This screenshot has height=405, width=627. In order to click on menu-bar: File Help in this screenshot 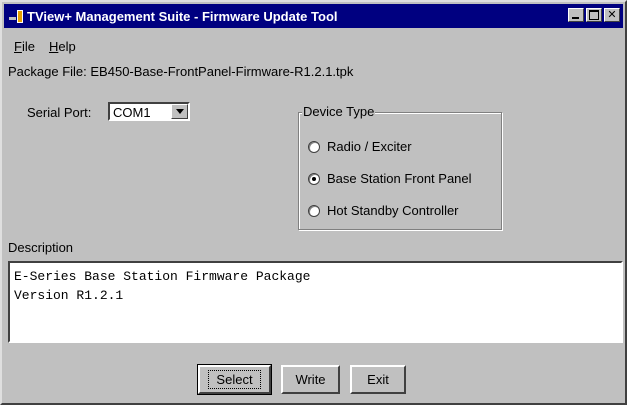, I will do `click(313, 46)`.